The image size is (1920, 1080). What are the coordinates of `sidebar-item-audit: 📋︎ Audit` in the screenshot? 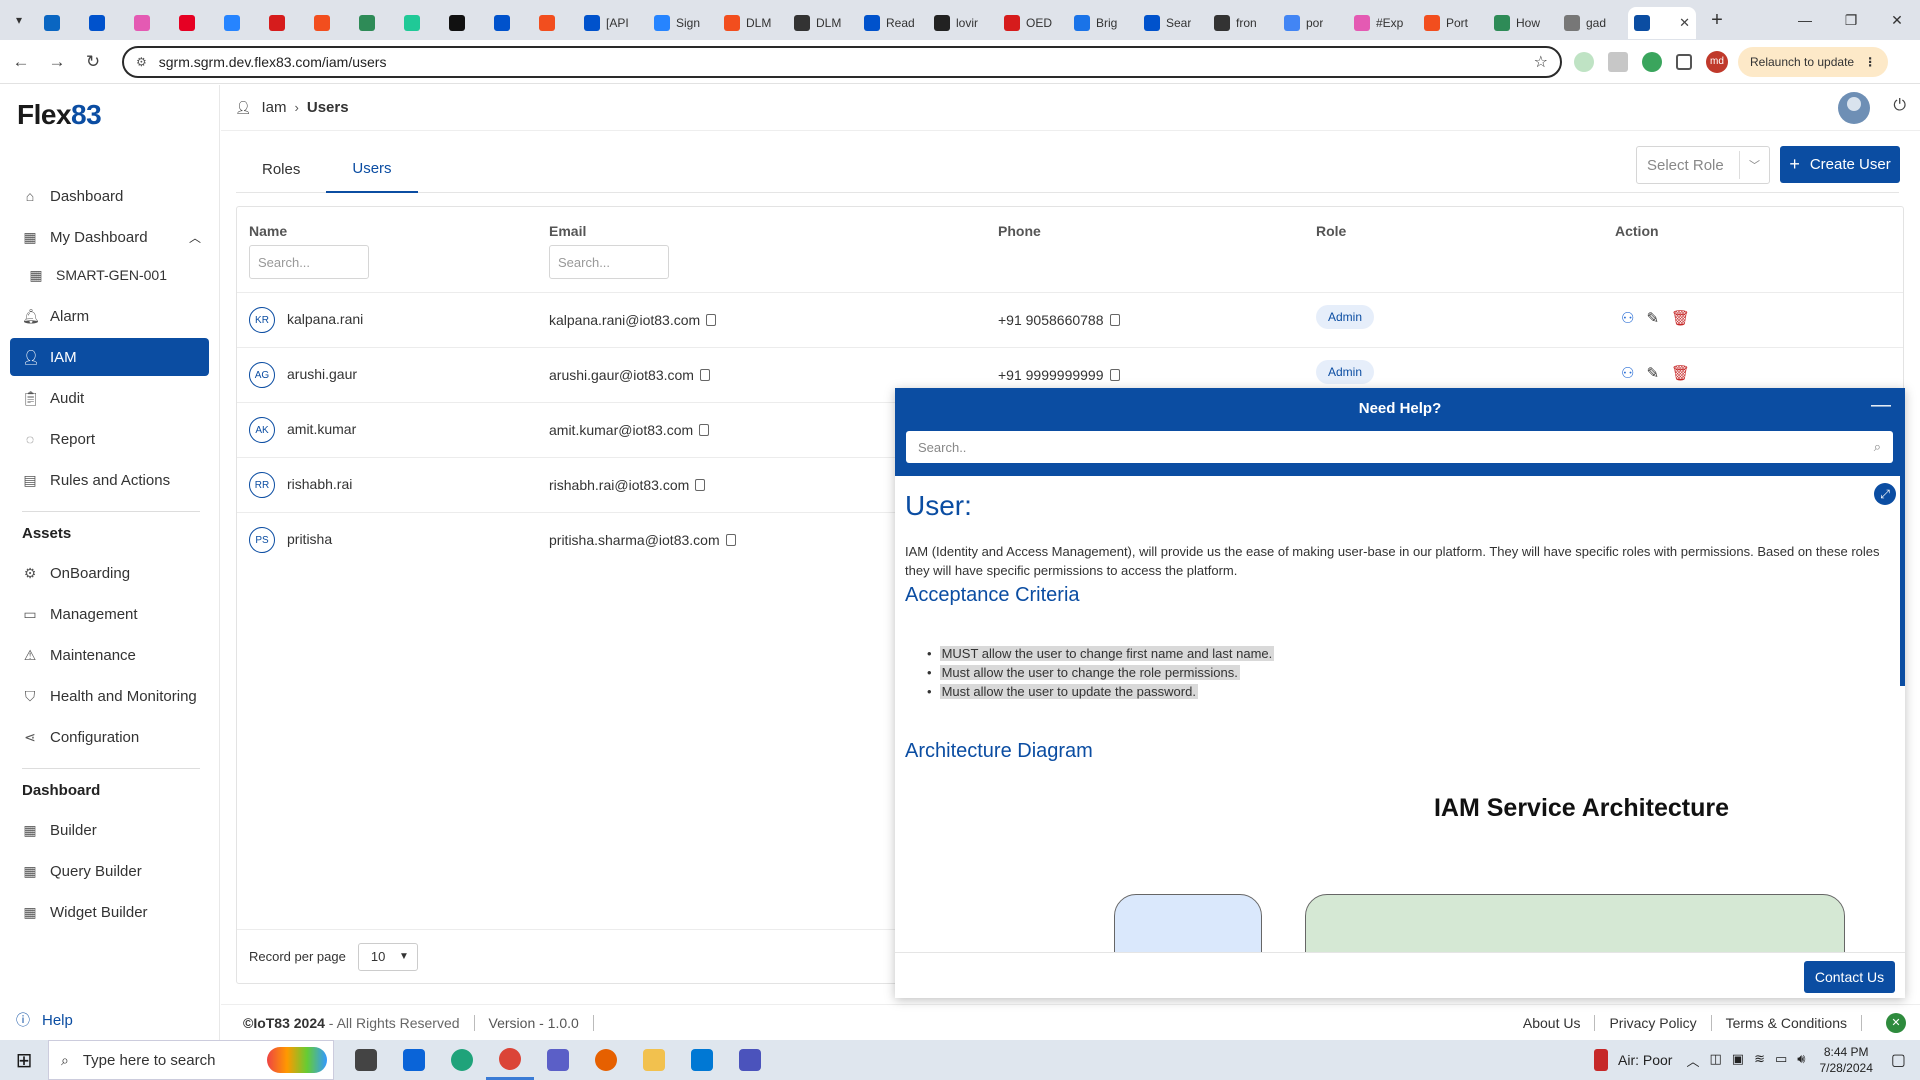 It's located at (109, 398).